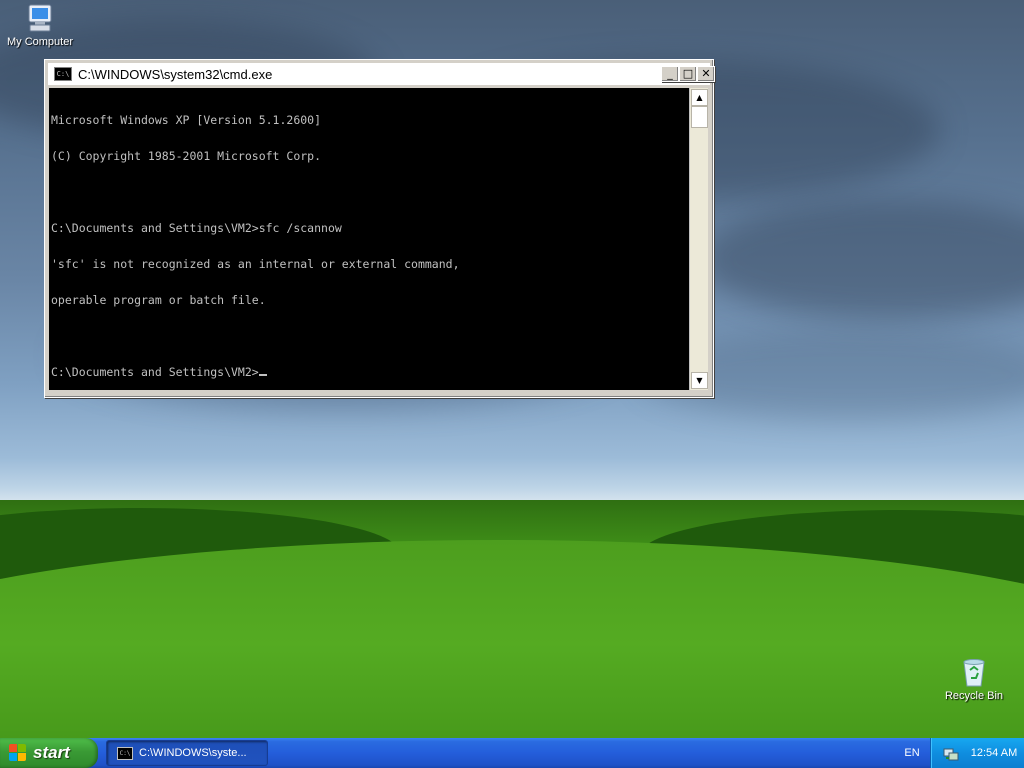  What do you see at coordinates (688, 74) in the screenshot?
I see `maximize-button: □` at bounding box center [688, 74].